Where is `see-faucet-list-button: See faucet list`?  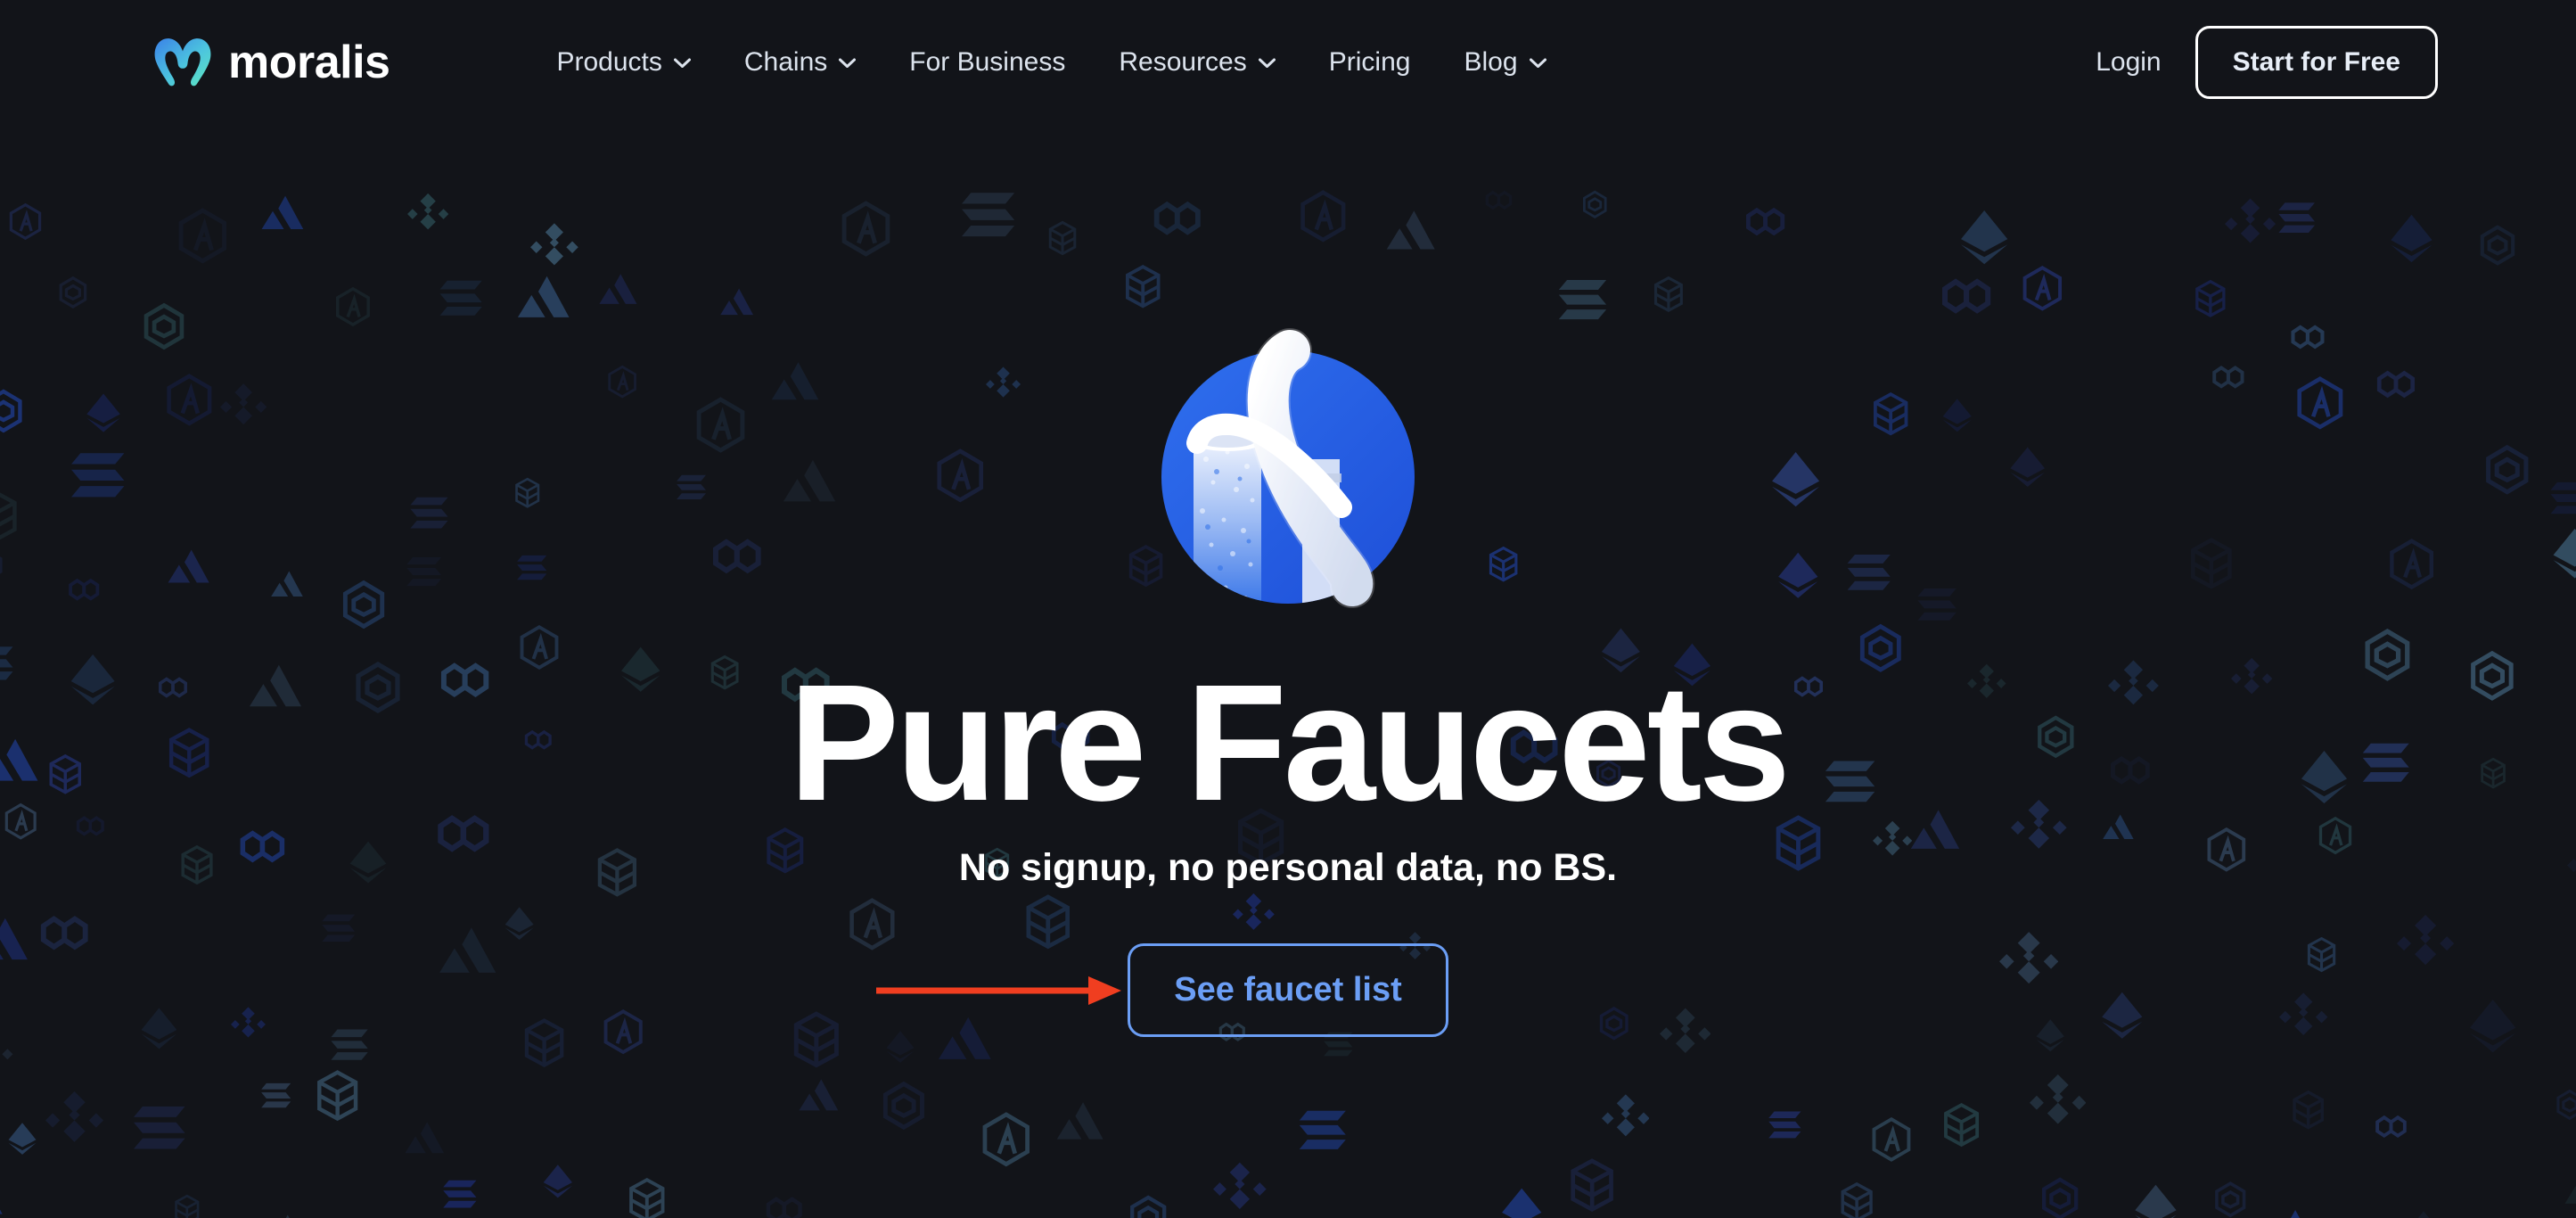
see-faucet-list-button: See faucet list is located at coordinates (1288, 990).